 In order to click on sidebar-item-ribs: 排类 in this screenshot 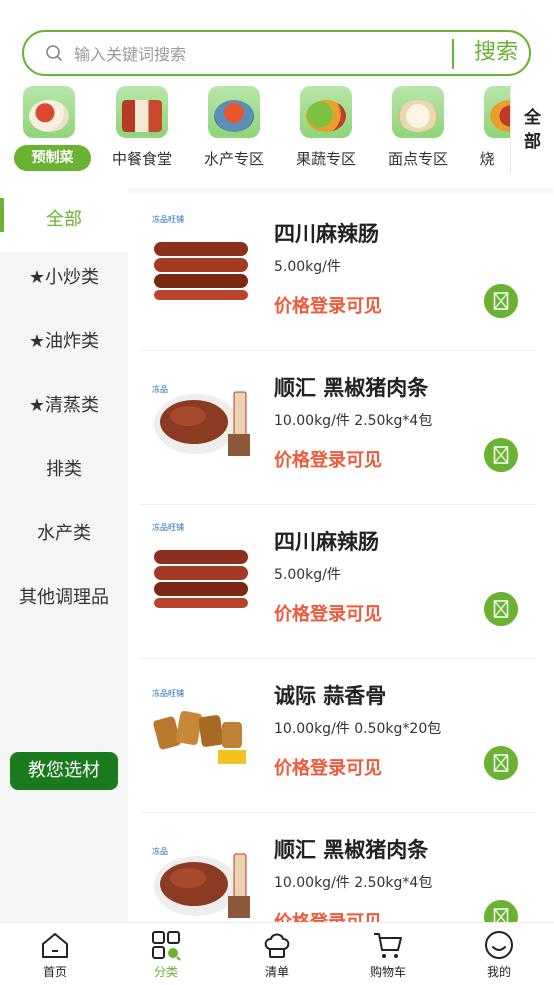, I will do `click(64, 470)`.